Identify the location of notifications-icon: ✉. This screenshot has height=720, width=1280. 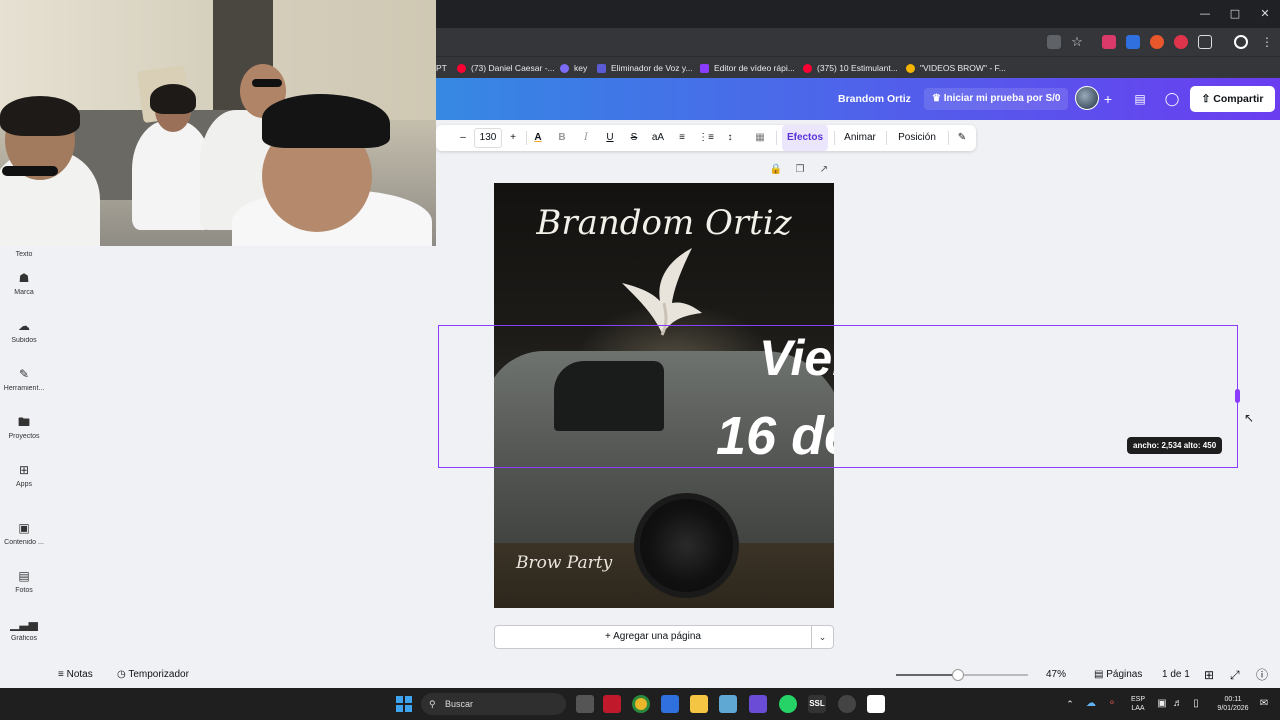
(1264, 704).